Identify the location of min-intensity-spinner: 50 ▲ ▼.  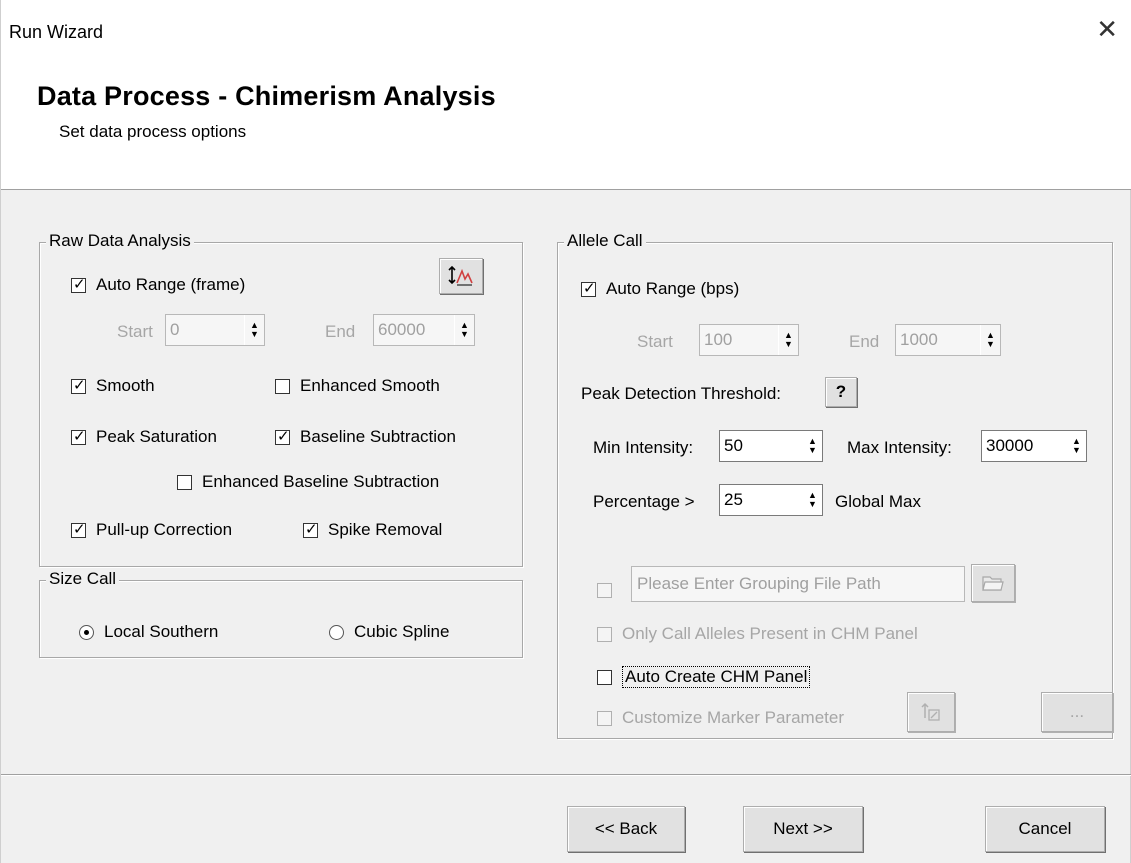
(771, 446).